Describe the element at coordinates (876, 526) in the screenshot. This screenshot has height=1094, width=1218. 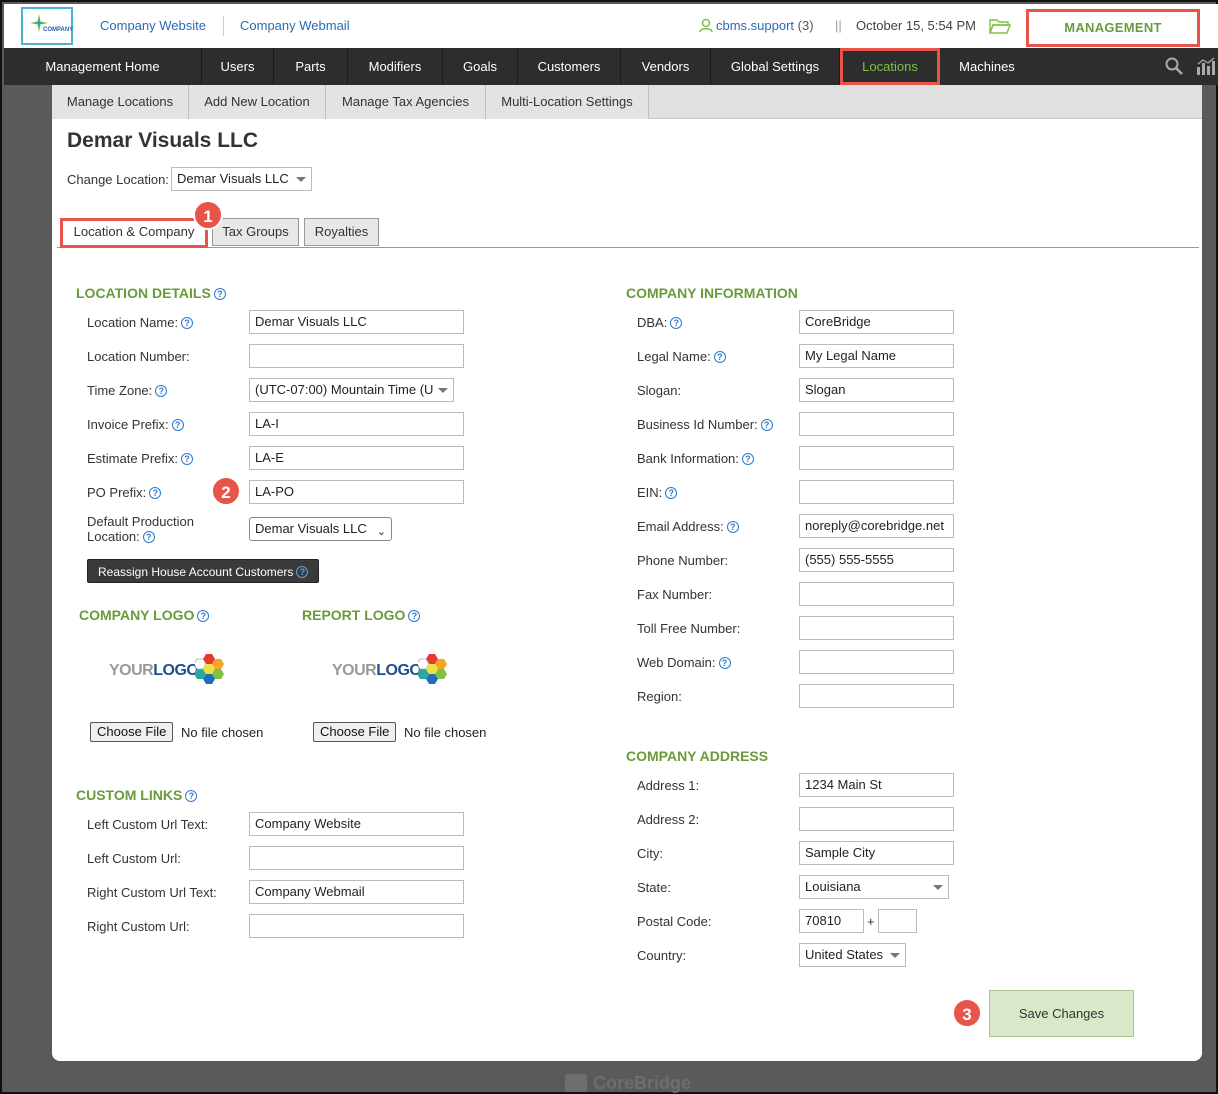
I see `email-address-input: noreply@corebridge.net` at that location.